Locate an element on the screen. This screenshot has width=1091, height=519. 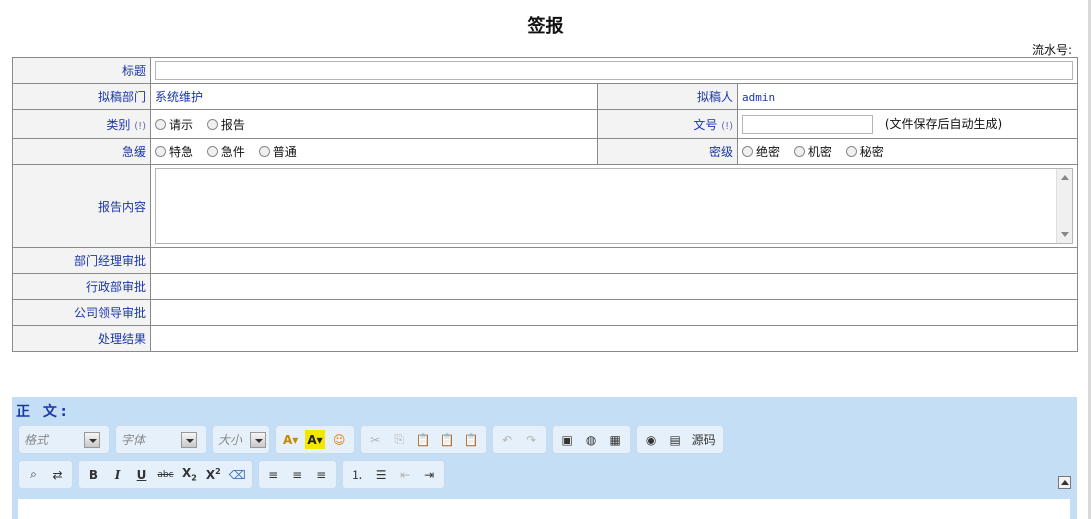
font-size-select: 大小 is located at coordinates (242, 439).